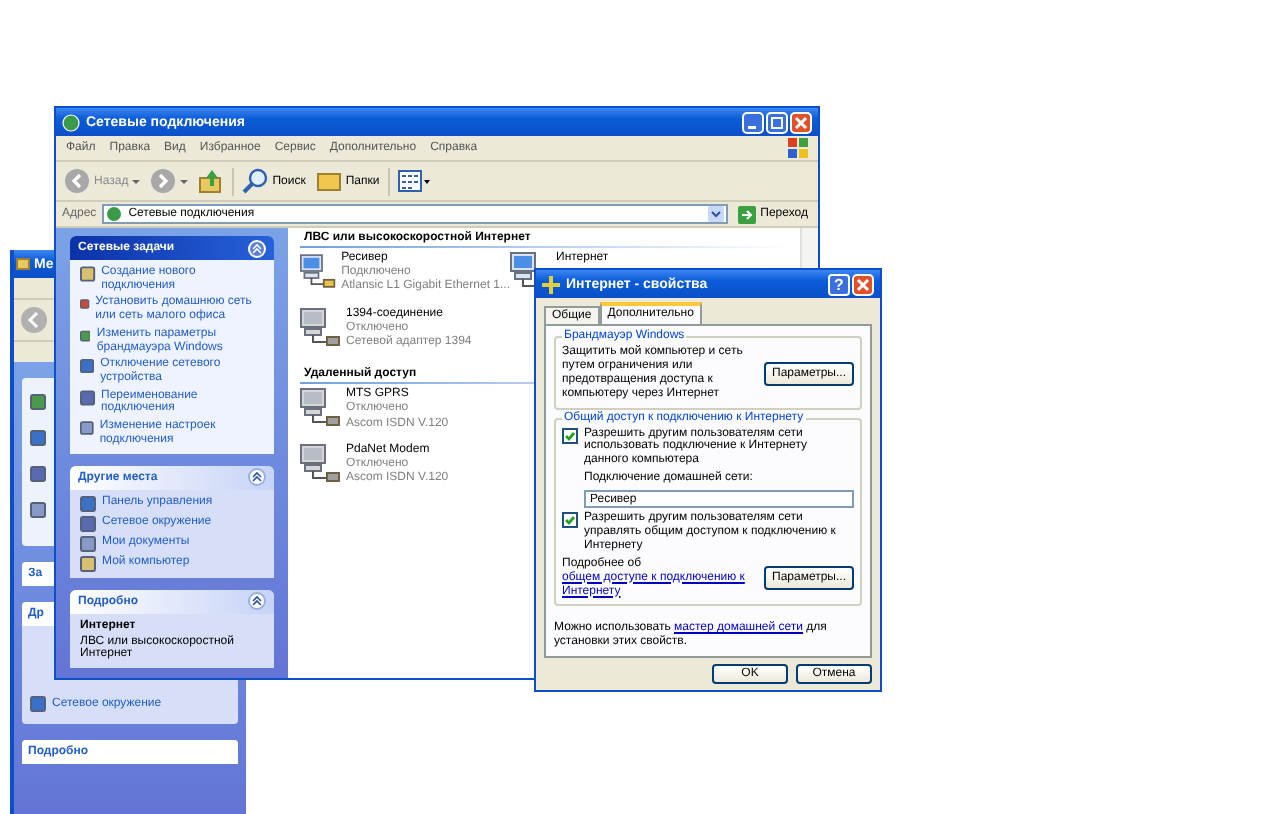 This screenshot has width=1280, height=814. What do you see at coordinates (753, 122) in the screenshot?
I see `minimize-button` at bounding box center [753, 122].